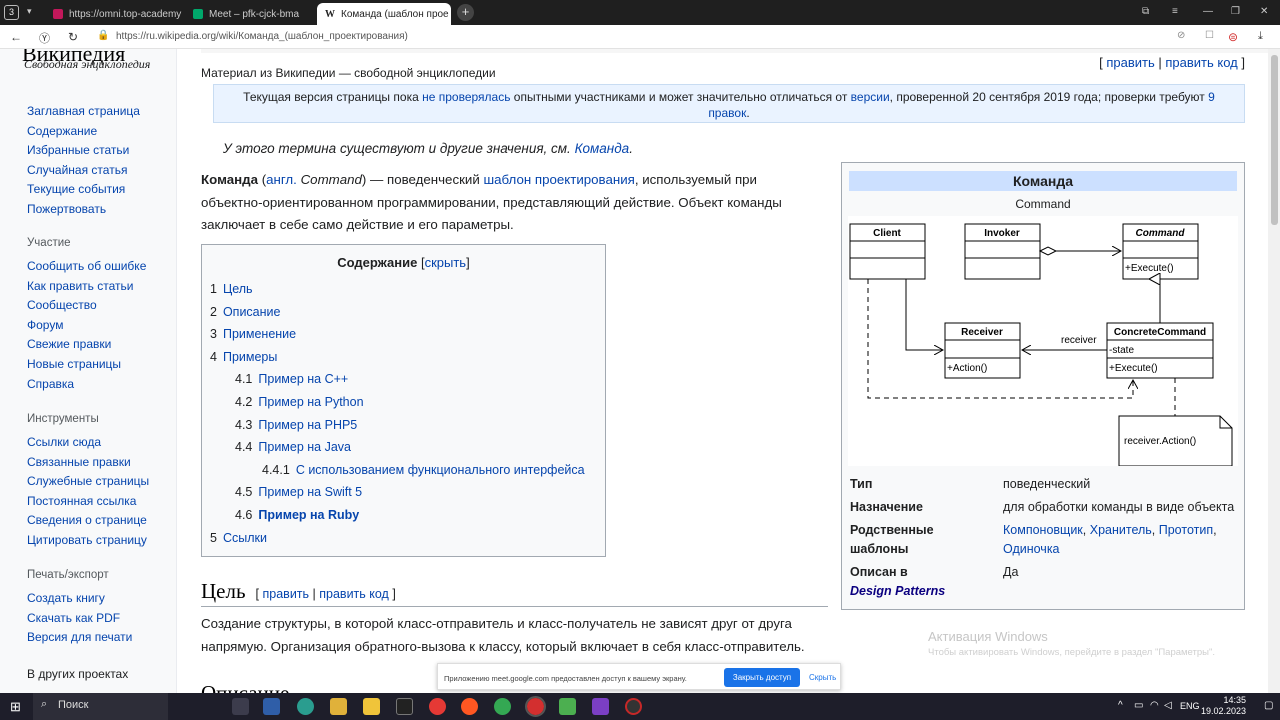 The image size is (1280, 720). What do you see at coordinates (403, 402) in the screenshot?
I see `toc-item: 4.2 Пример на Python` at bounding box center [403, 402].